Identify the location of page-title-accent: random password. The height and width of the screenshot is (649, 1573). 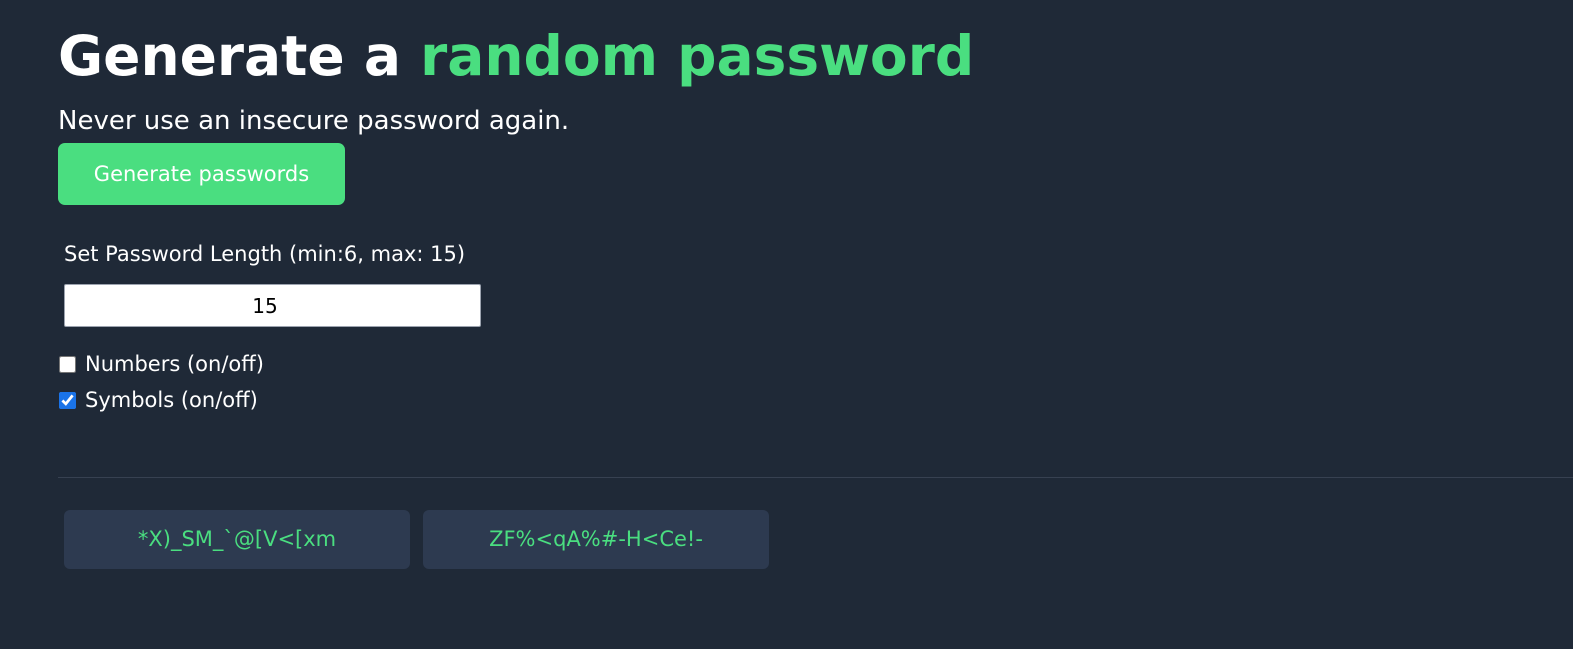
(697, 56).